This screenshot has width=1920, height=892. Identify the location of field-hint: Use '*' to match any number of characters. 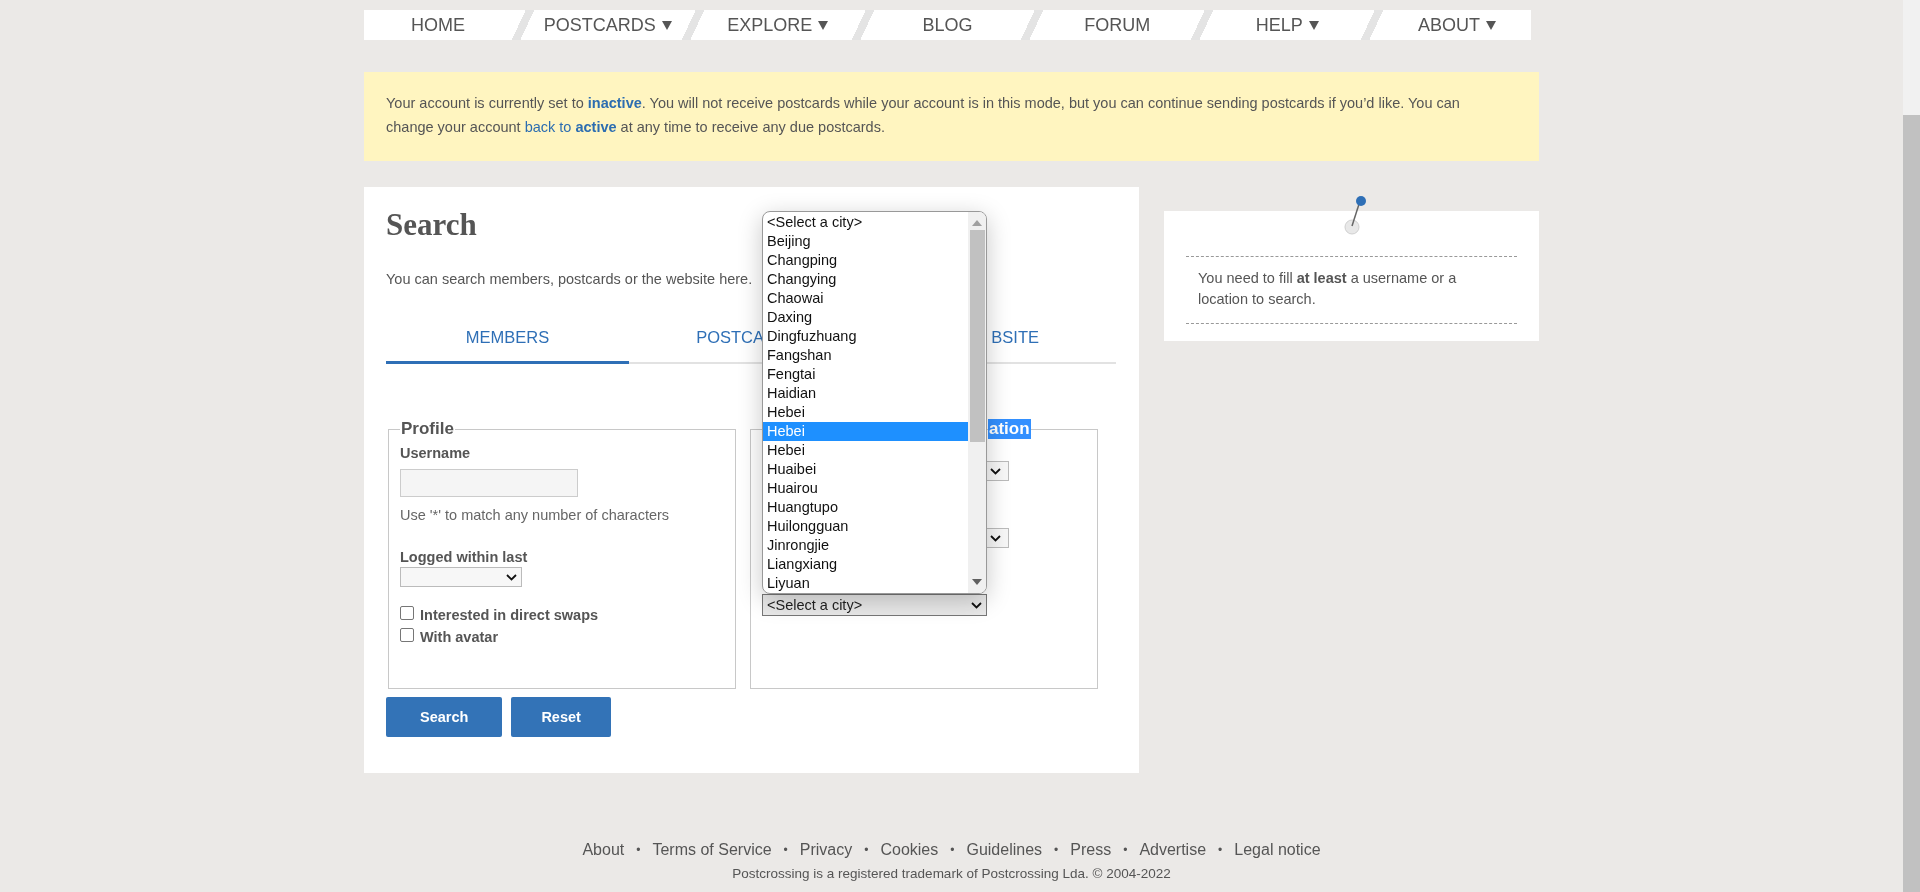
(535, 515).